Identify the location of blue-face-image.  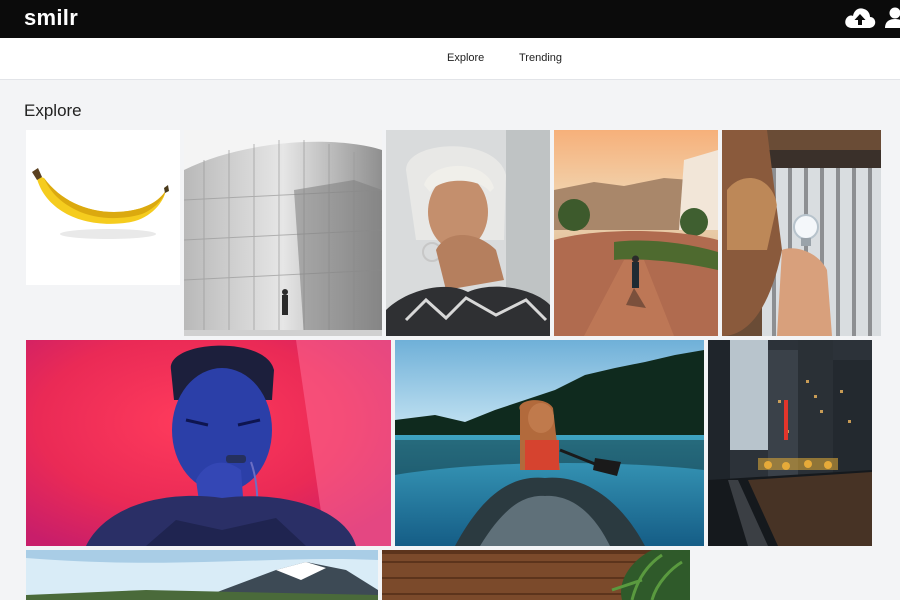
(208, 443).